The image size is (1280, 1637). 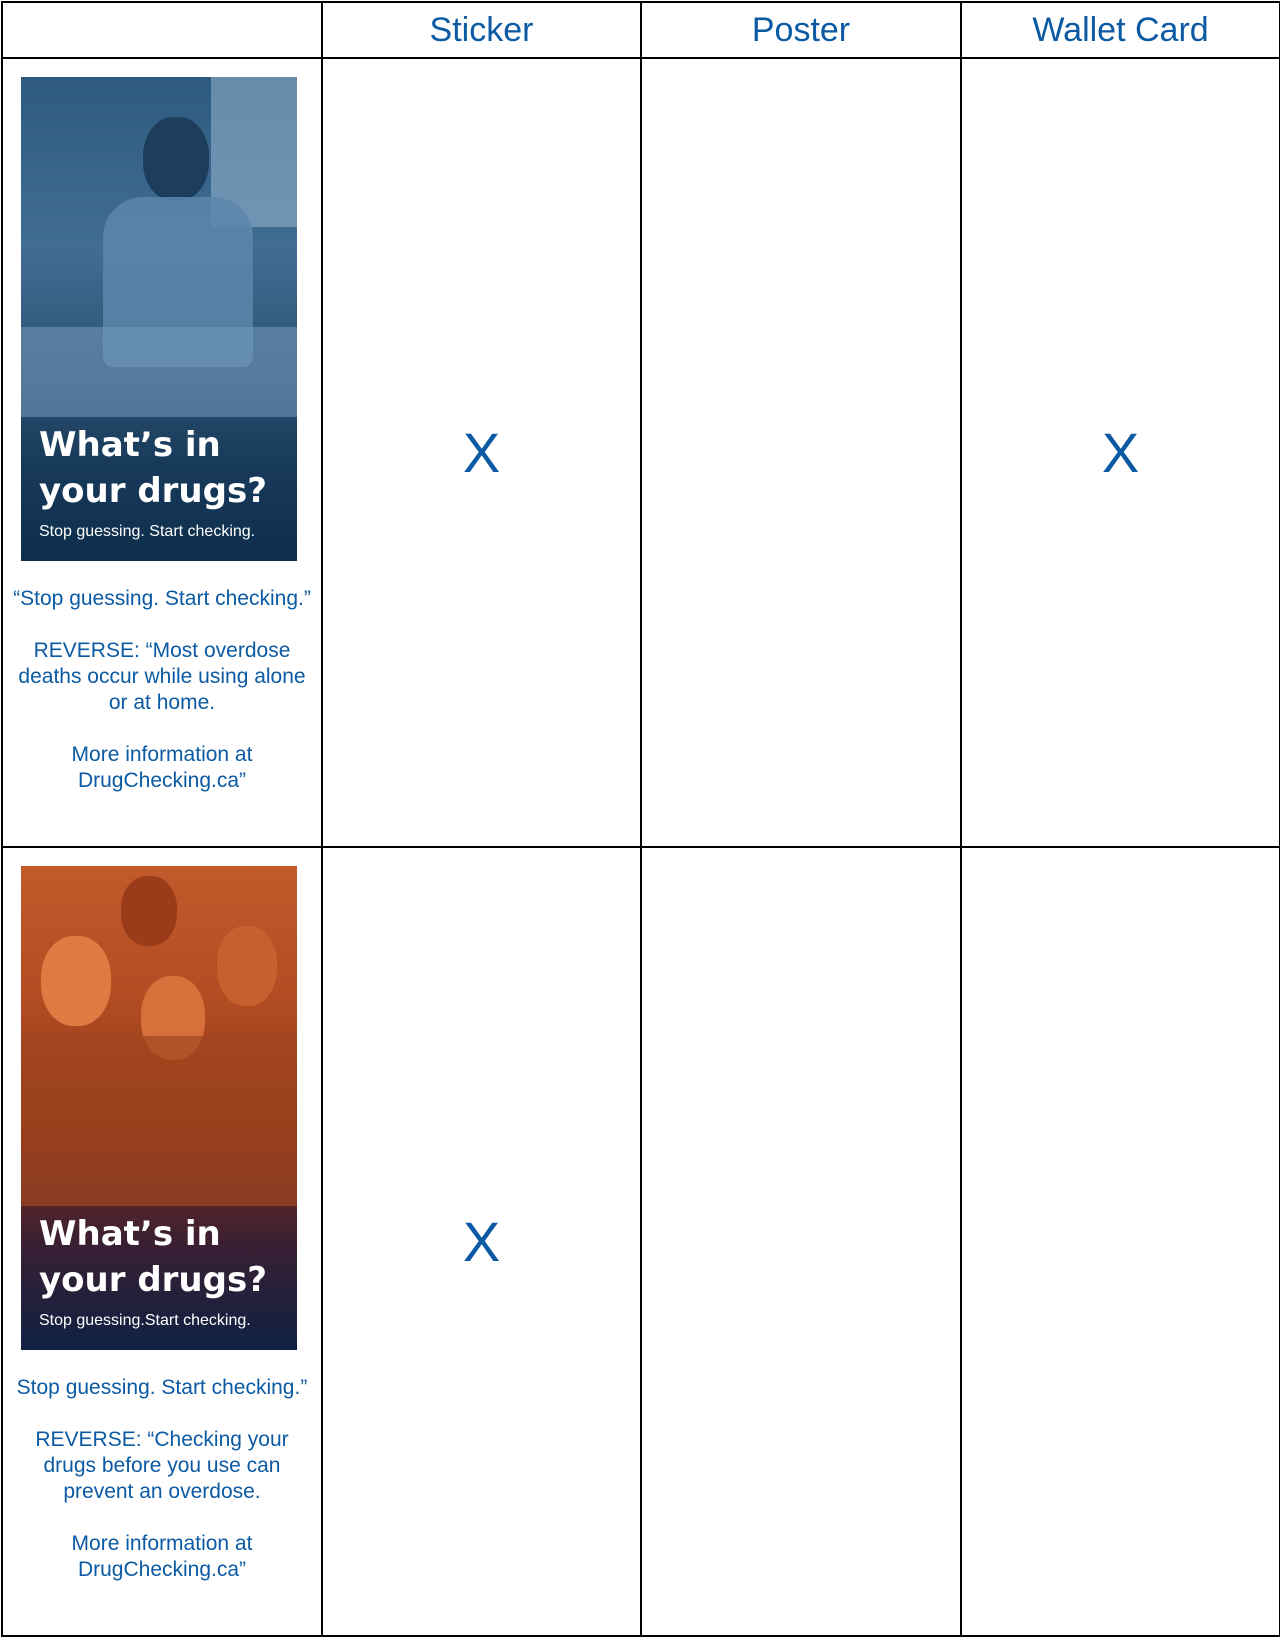 What do you see at coordinates (801, 30) in the screenshot?
I see `header-poster: Poster` at bounding box center [801, 30].